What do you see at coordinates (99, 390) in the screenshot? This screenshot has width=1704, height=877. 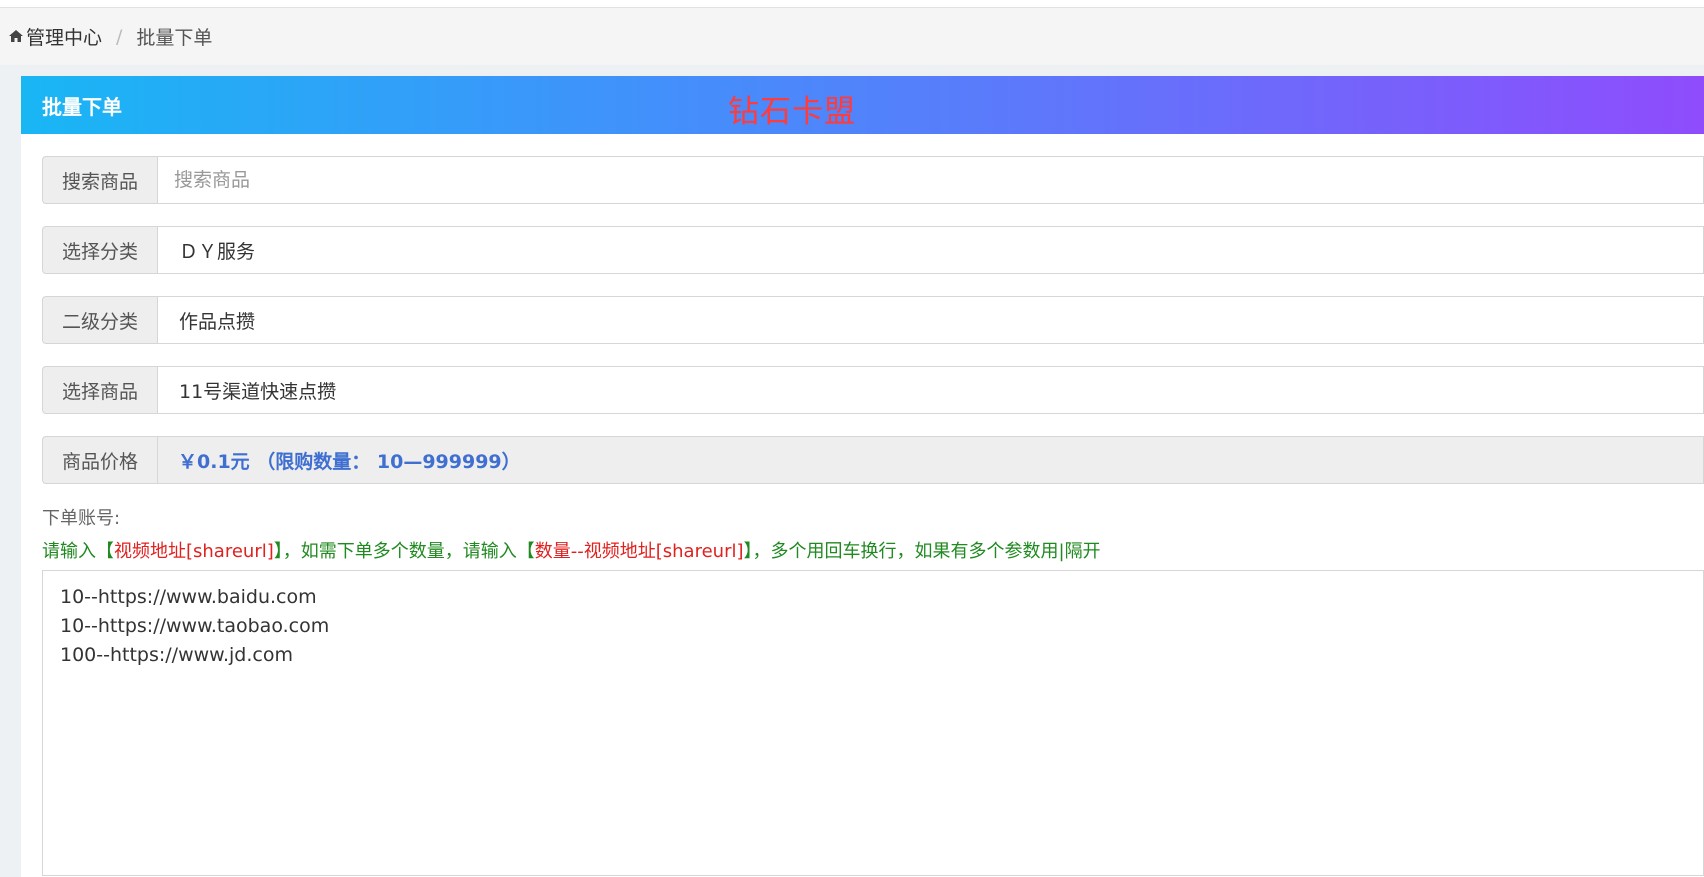 I see `product-label: 选择商品` at bounding box center [99, 390].